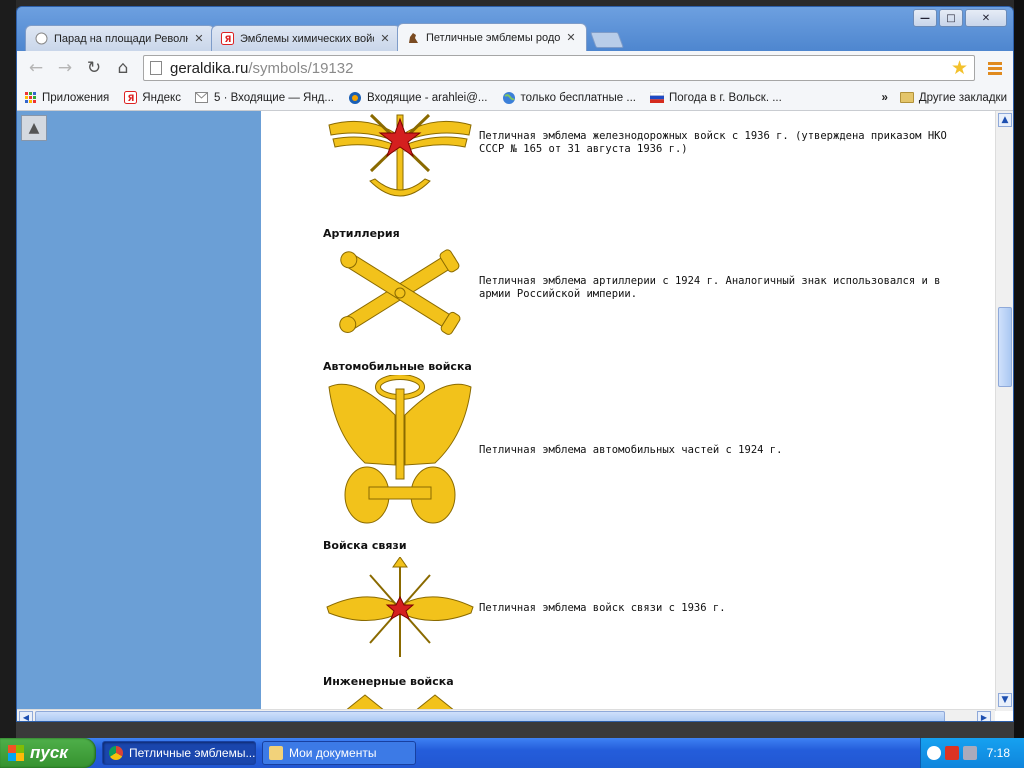  I want to click on windows-logo-icon, so click(16, 753).